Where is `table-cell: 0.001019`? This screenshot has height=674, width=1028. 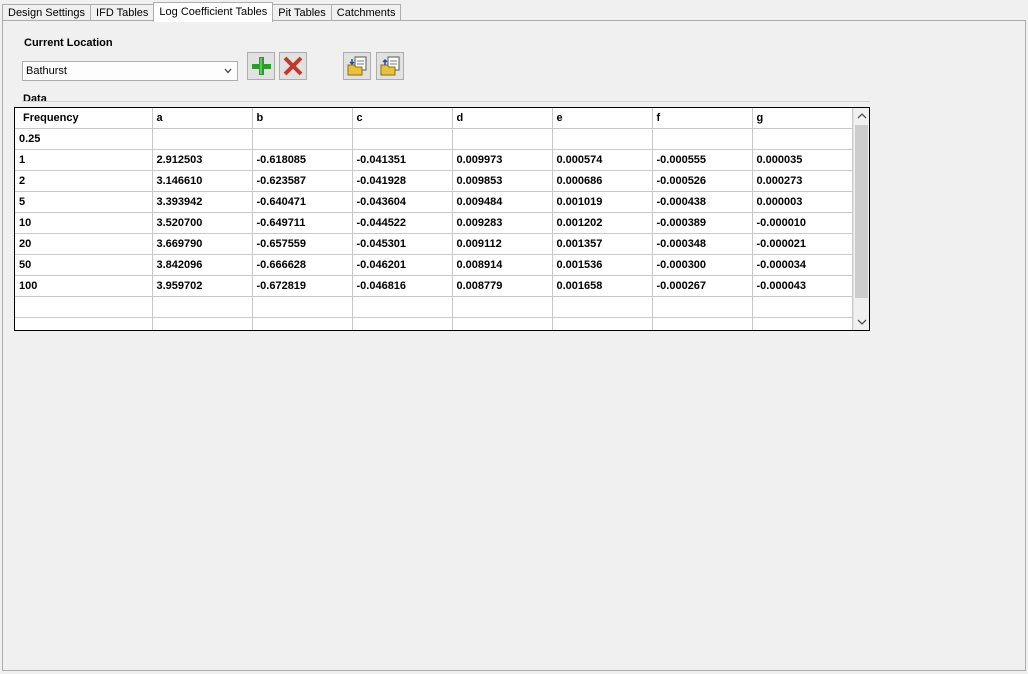 table-cell: 0.001019 is located at coordinates (602, 202).